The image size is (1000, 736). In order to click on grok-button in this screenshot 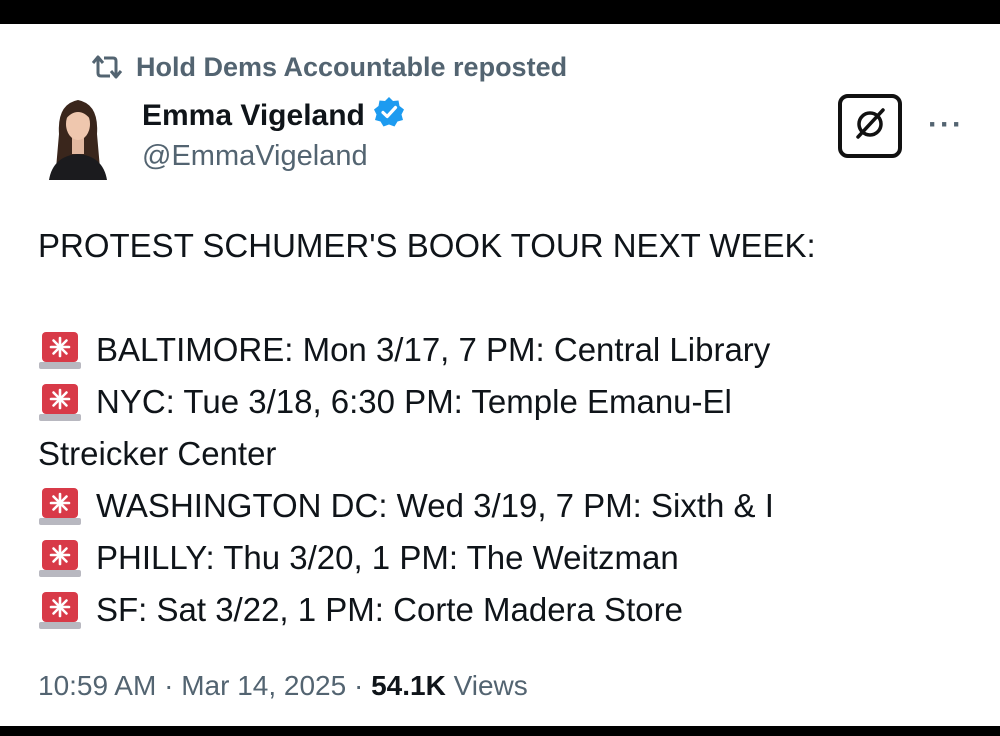, I will do `click(870, 126)`.